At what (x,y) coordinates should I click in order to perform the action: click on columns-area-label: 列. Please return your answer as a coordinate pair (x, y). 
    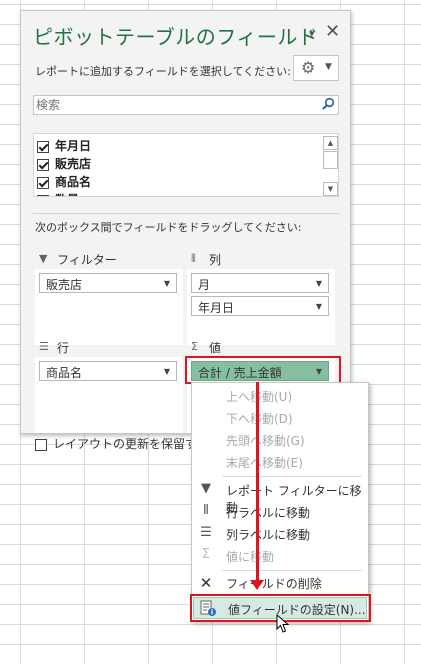
    Looking at the image, I should click on (215, 260).